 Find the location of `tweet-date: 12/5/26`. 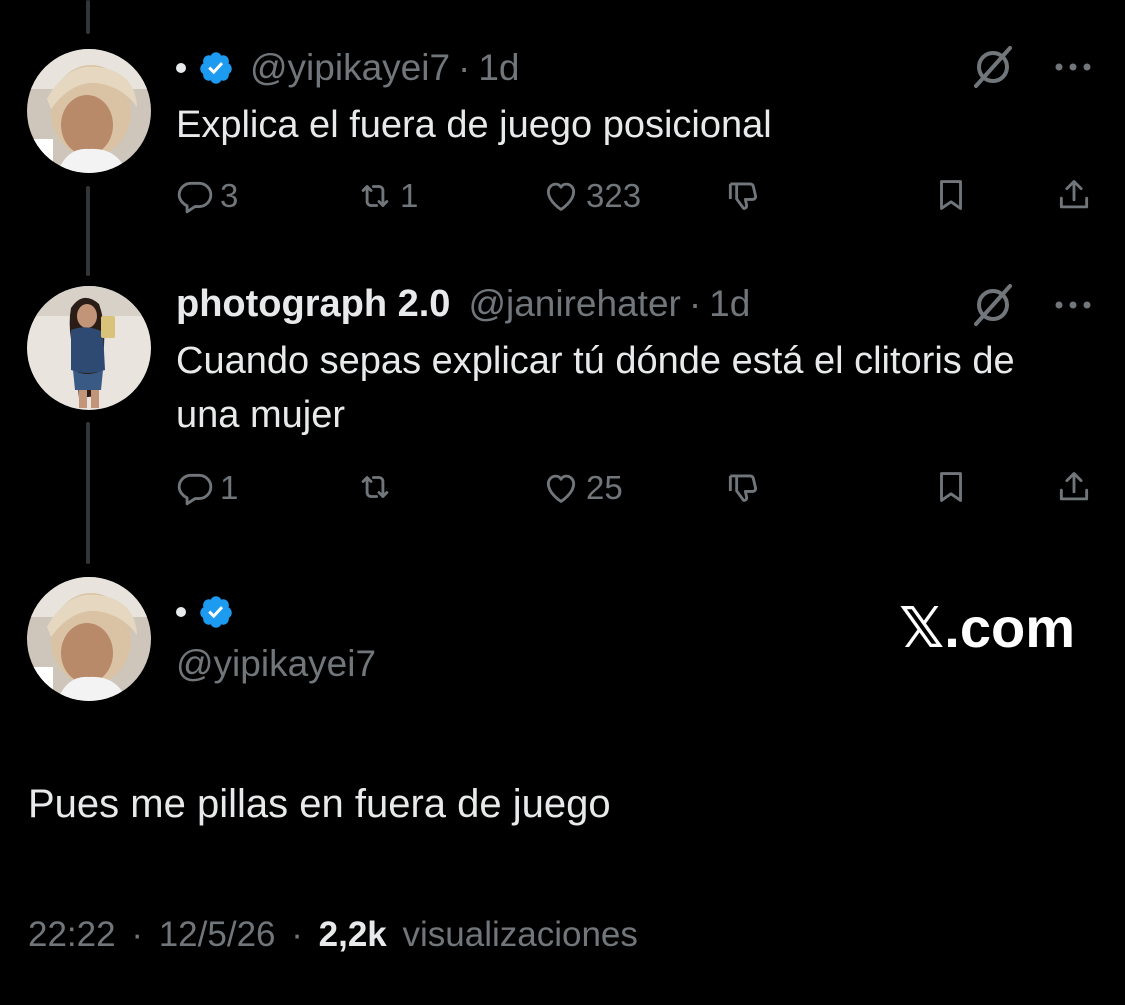

tweet-date: 12/5/26 is located at coordinates (217, 934).